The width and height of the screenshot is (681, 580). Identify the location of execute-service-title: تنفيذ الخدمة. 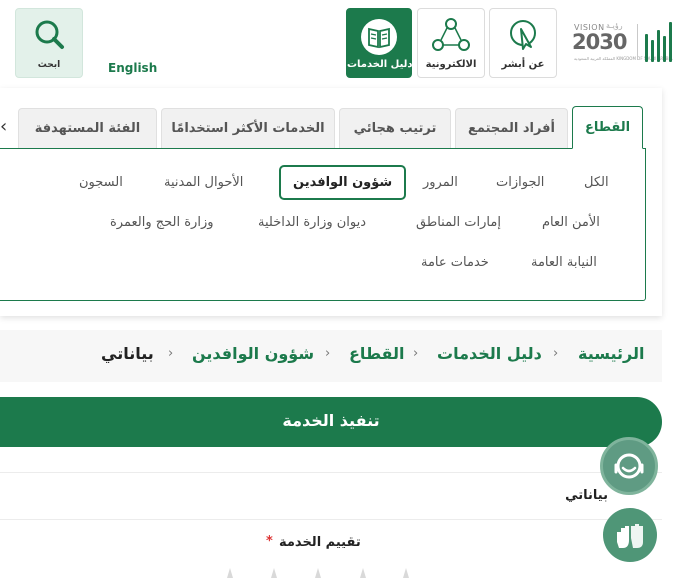
(331, 420).